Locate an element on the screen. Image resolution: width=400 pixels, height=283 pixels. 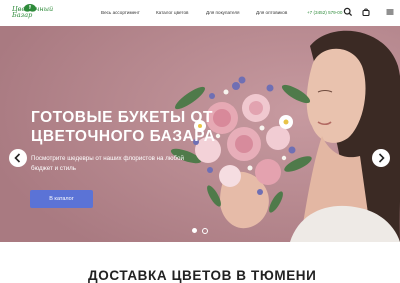
slider-next-button is located at coordinates (381, 158).